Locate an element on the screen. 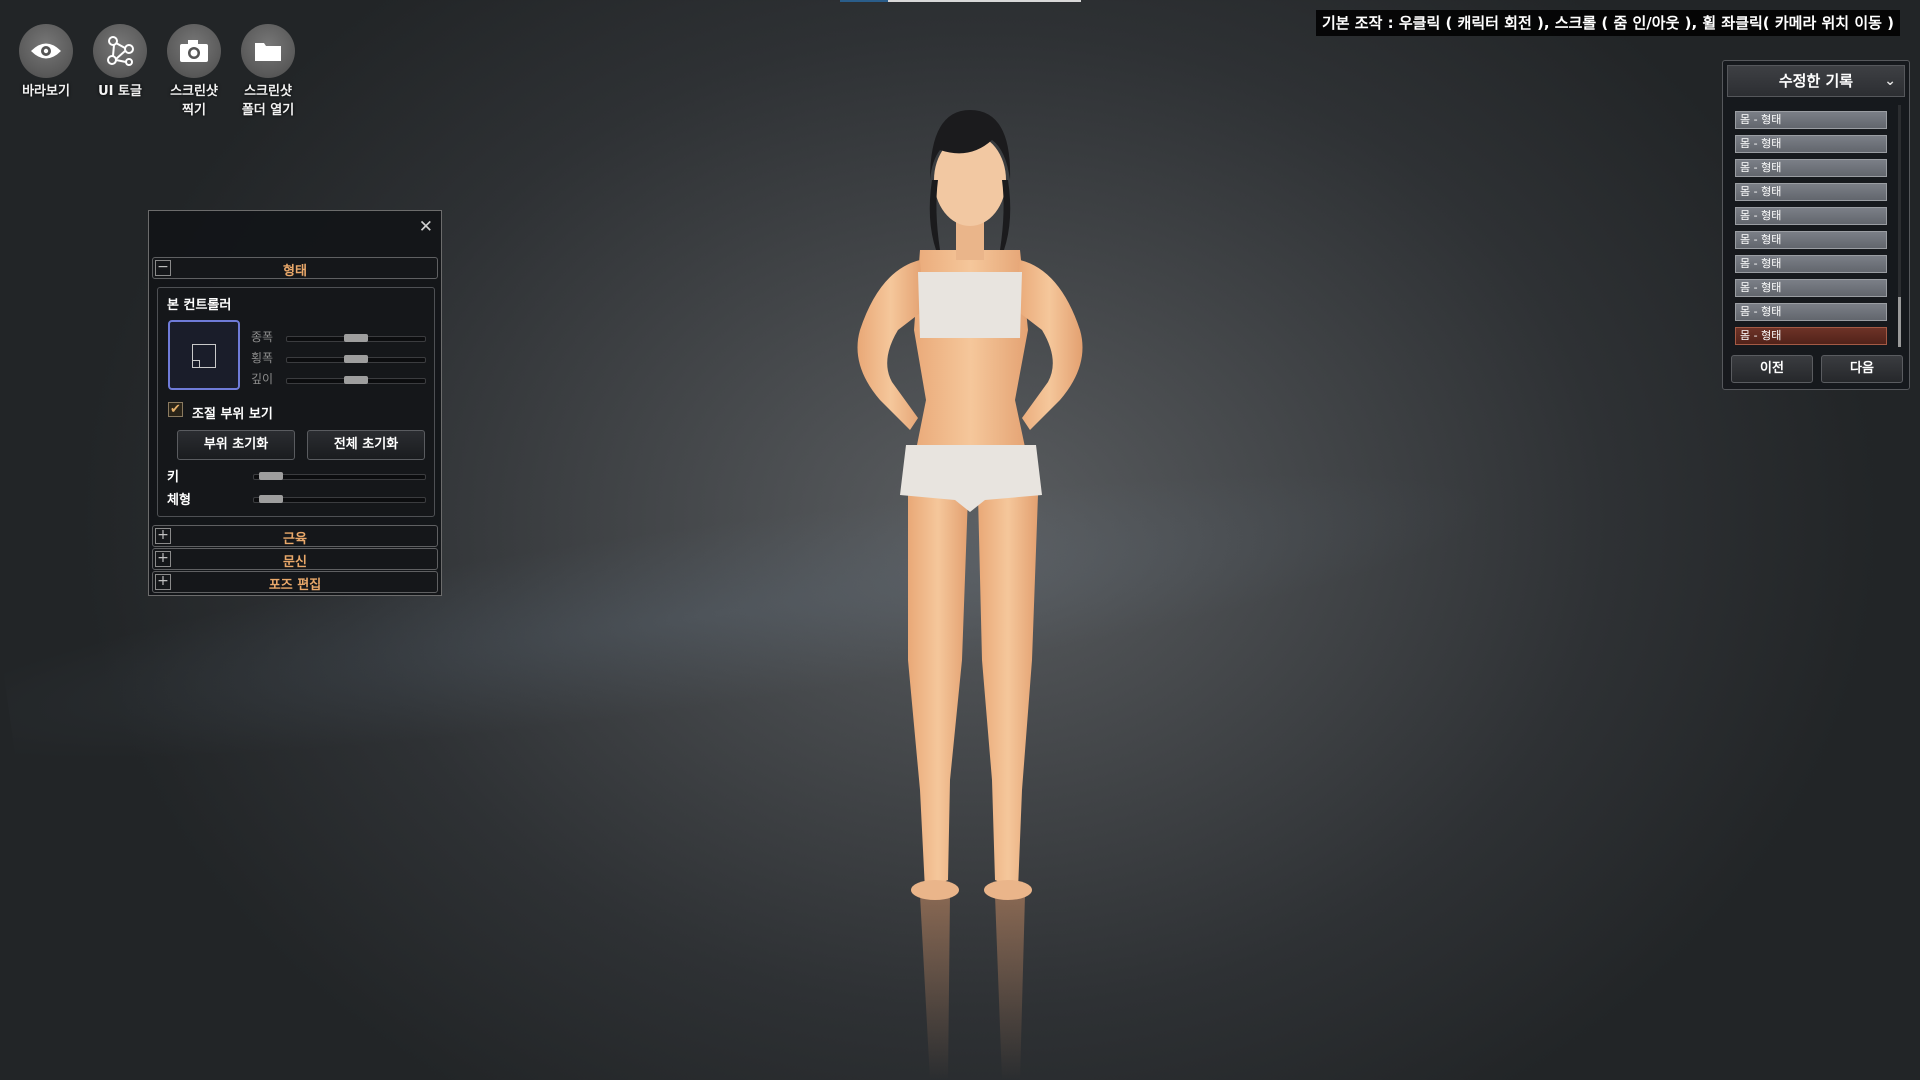  close-icon: ✕ is located at coordinates (426, 227).